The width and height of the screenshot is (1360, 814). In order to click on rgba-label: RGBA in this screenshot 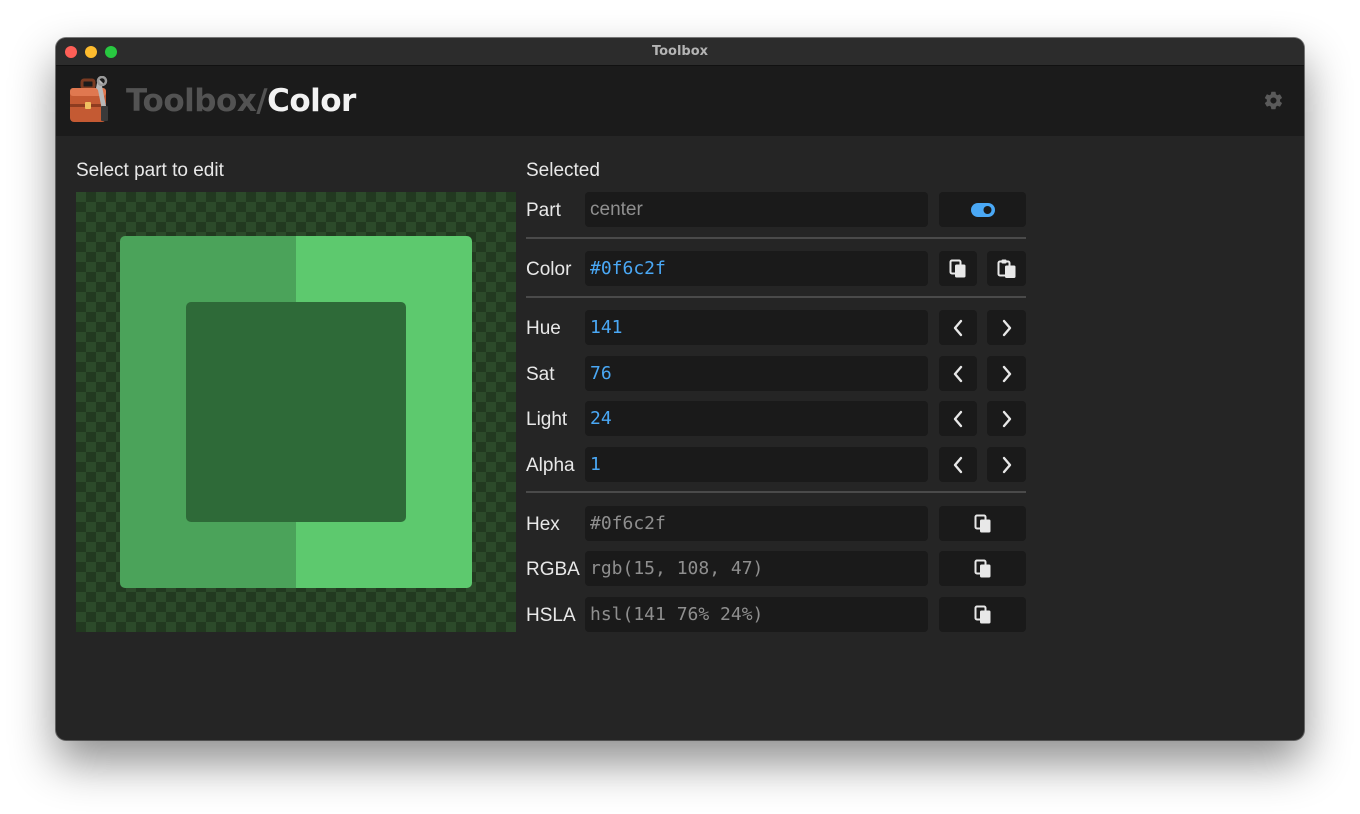, I will do `click(553, 569)`.